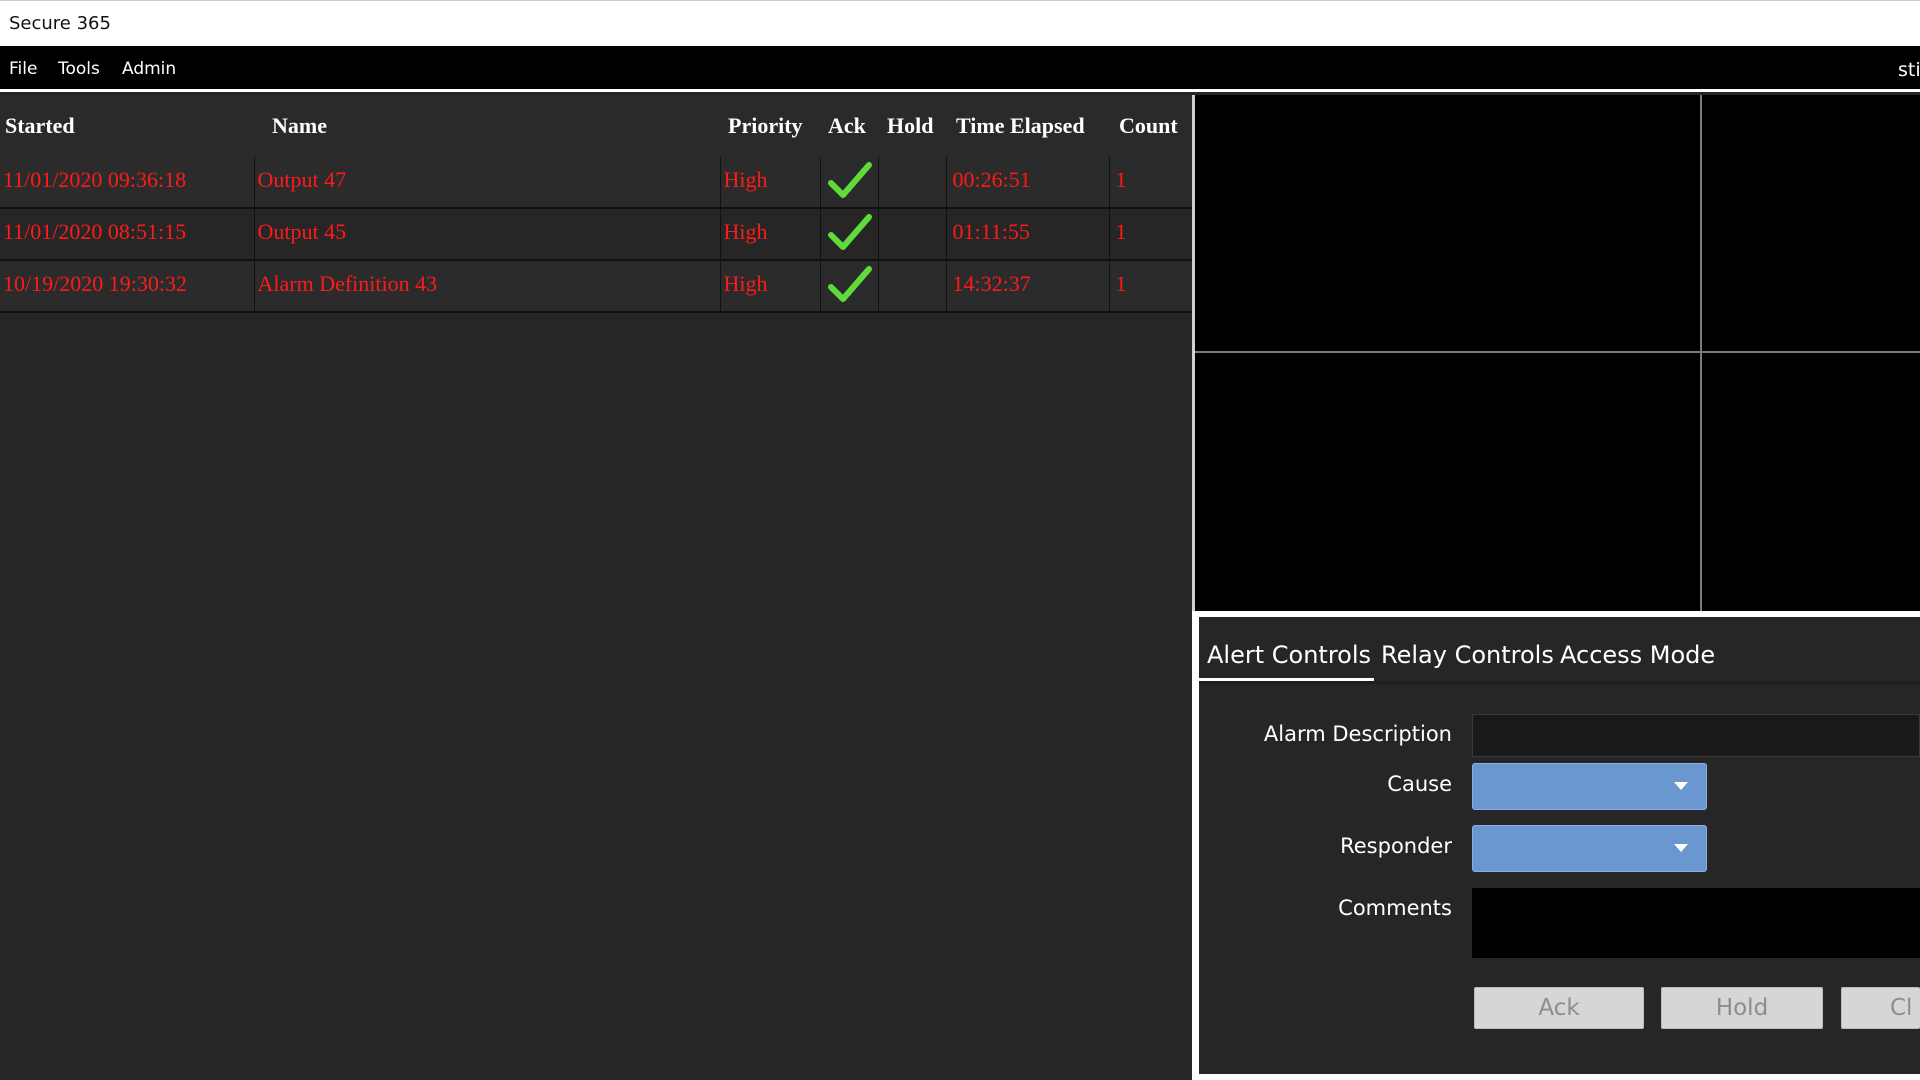 This screenshot has height=1080, width=1920. Describe the element at coordinates (79, 69) in the screenshot. I see `menu-tools: Tools` at that location.